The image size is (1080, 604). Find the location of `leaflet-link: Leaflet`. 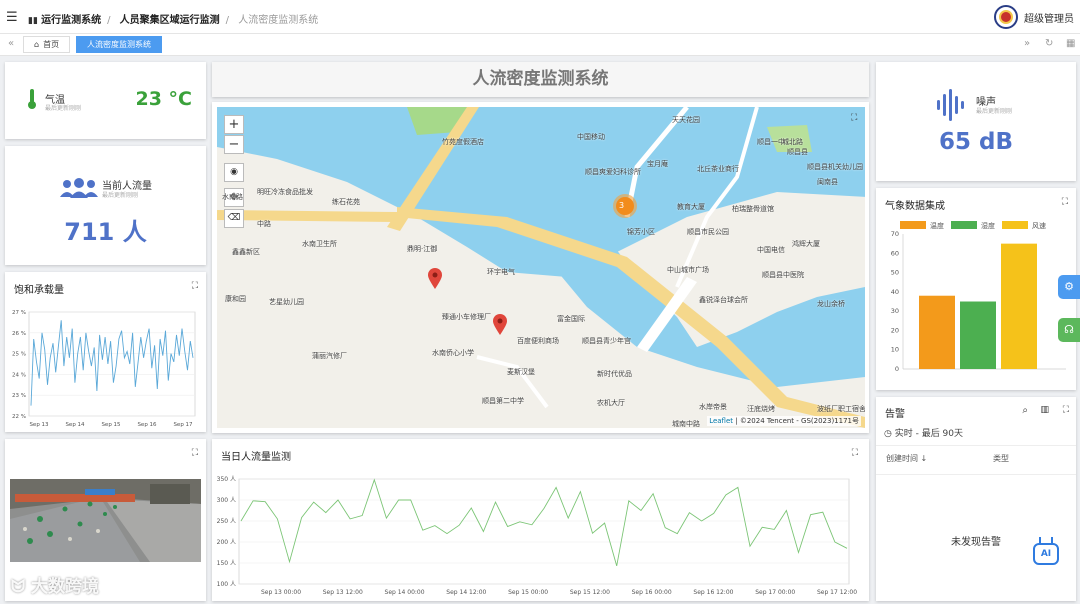

leaflet-link: Leaflet is located at coordinates (721, 421).